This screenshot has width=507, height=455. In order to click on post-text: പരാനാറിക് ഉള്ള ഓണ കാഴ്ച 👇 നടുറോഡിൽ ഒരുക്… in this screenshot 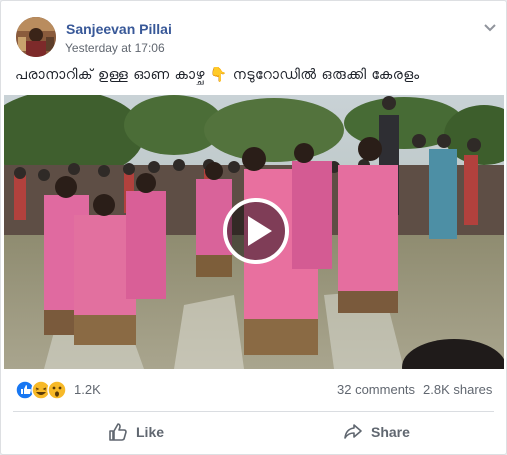, I will do `click(217, 75)`.